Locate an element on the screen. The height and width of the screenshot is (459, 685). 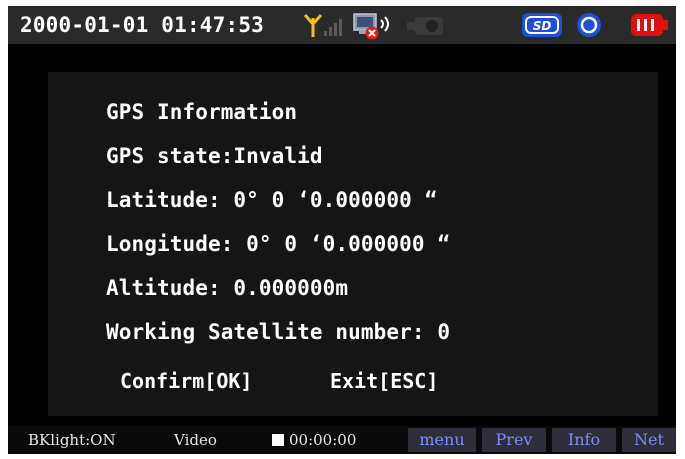
camera-icon is located at coordinates (426, 25).